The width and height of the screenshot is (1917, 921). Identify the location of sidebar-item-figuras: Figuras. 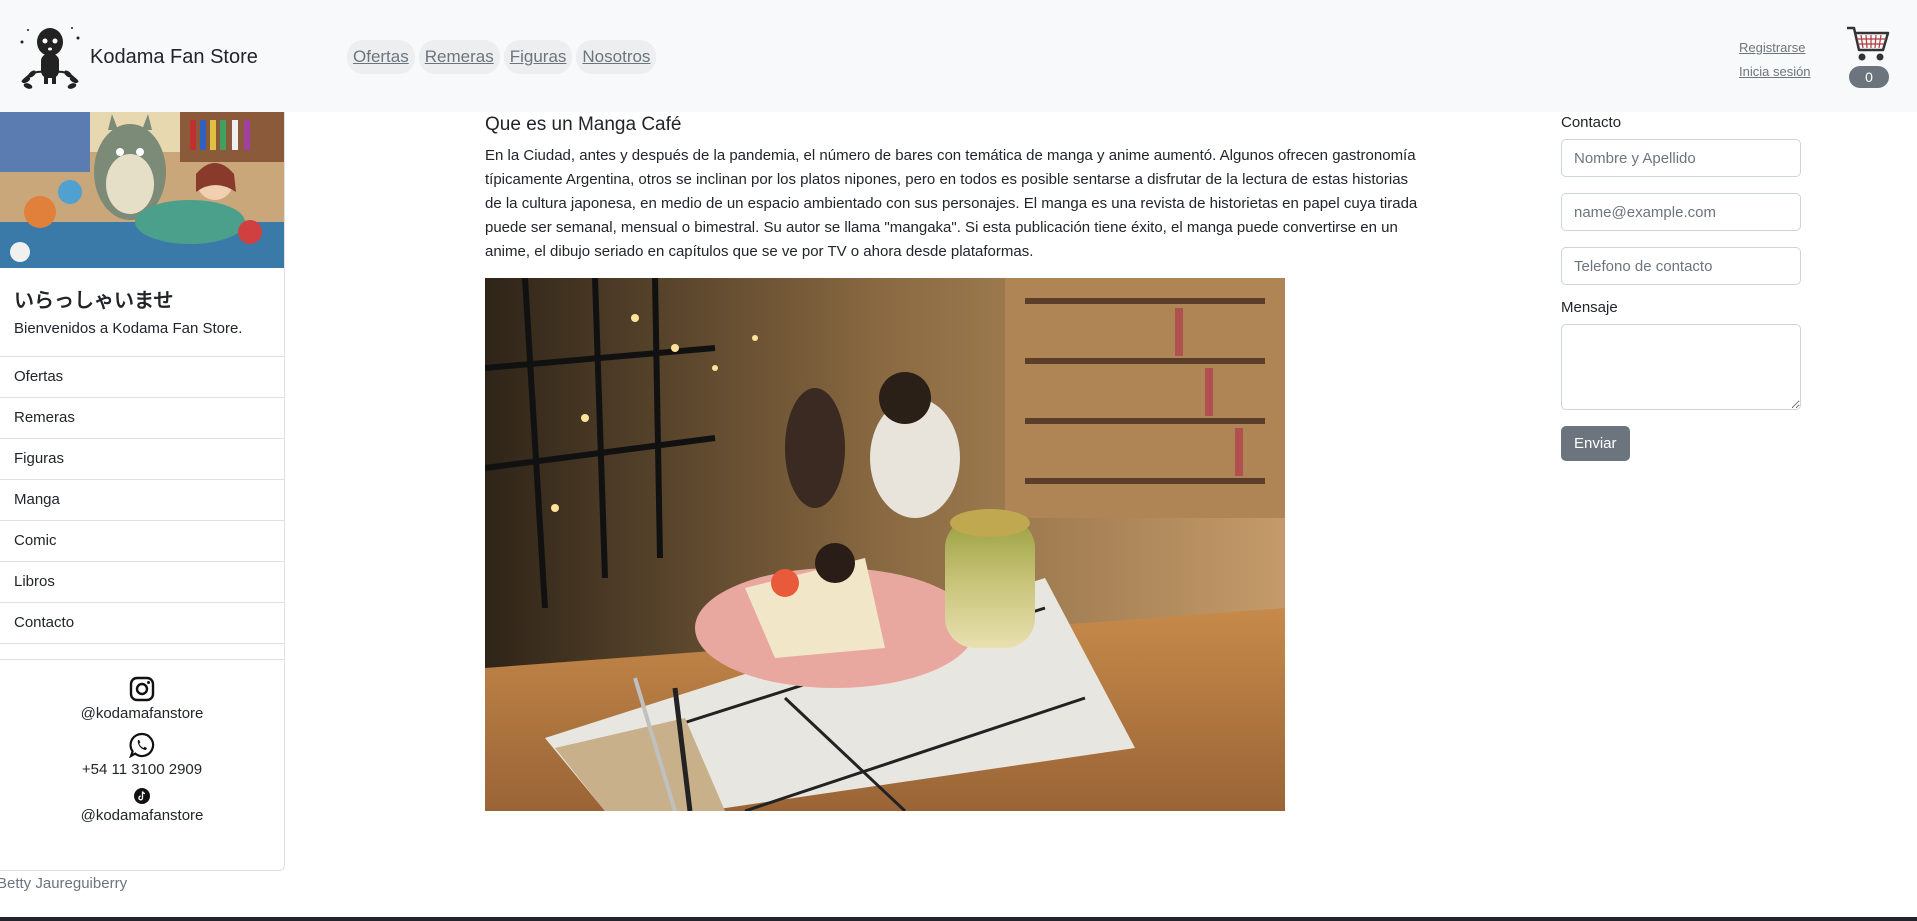
(142, 459).